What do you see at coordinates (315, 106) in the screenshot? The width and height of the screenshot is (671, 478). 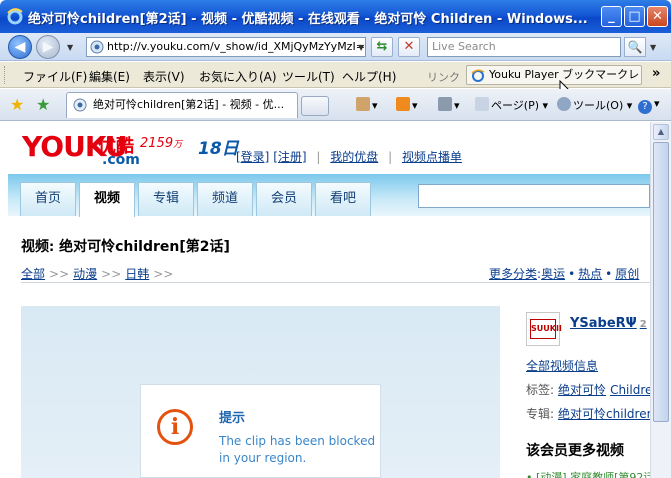 I see `new-tab-button` at bounding box center [315, 106].